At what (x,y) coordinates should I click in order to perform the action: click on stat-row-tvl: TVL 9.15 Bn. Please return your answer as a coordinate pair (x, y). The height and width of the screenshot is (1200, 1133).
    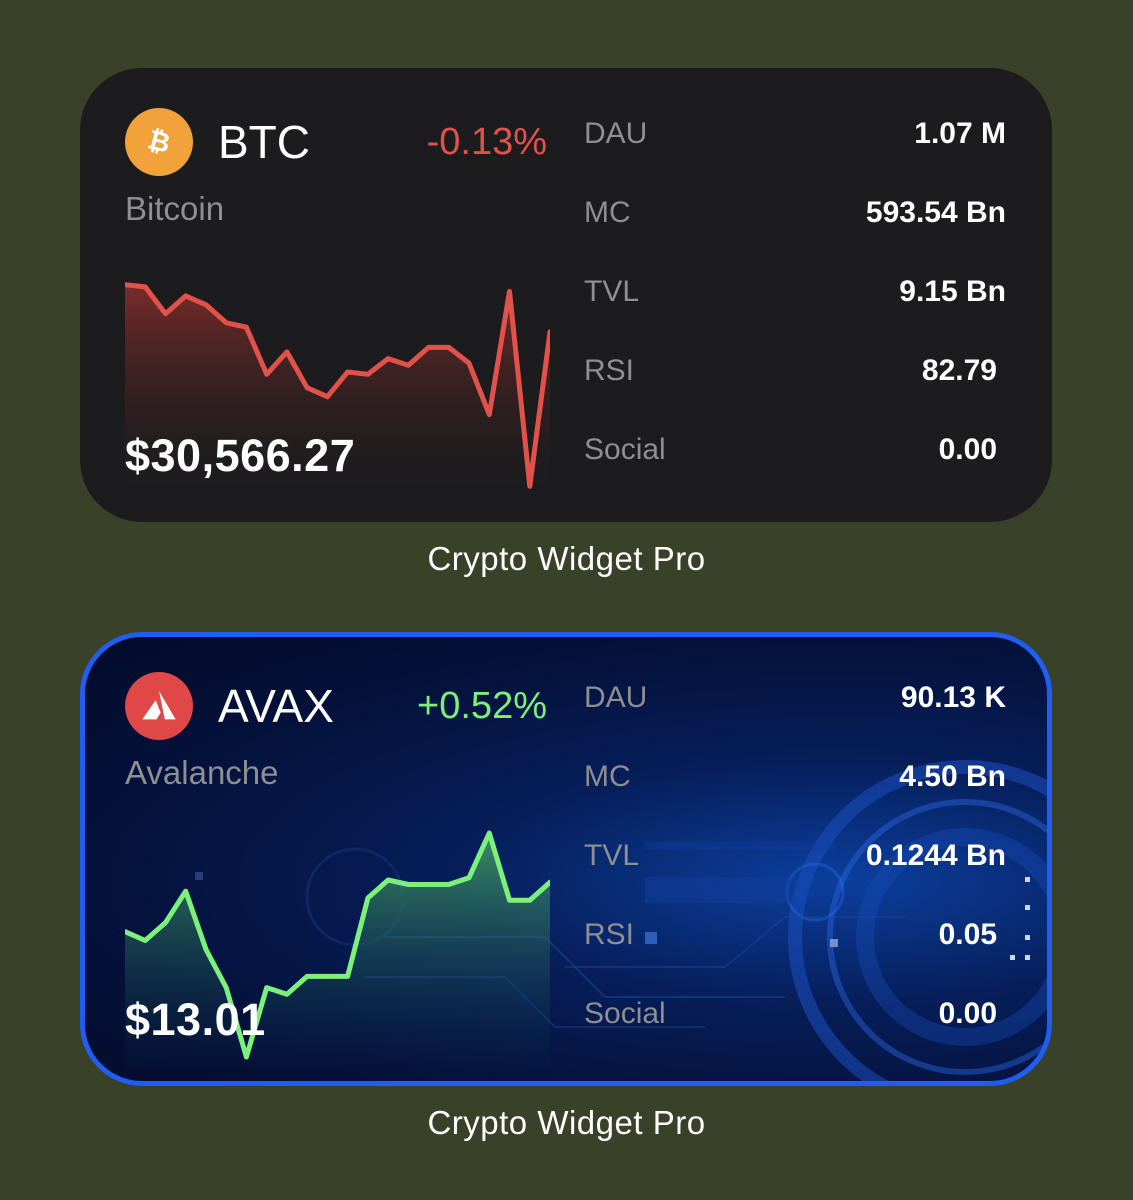
    Looking at the image, I should click on (795, 303).